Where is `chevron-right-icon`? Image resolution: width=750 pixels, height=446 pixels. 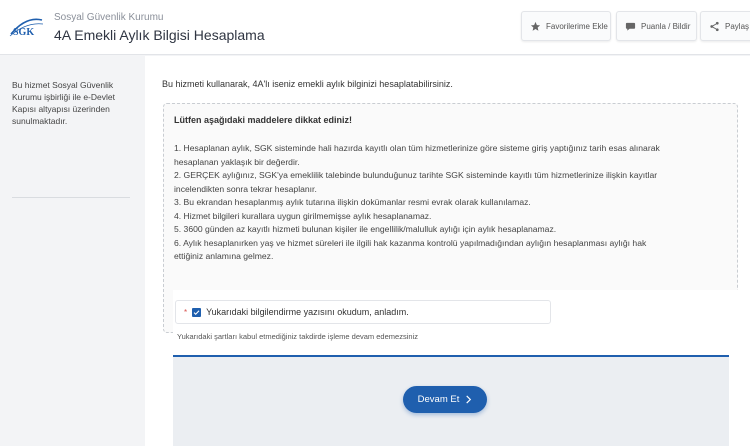 chevron-right-icon is located at coordinates (469, 399).